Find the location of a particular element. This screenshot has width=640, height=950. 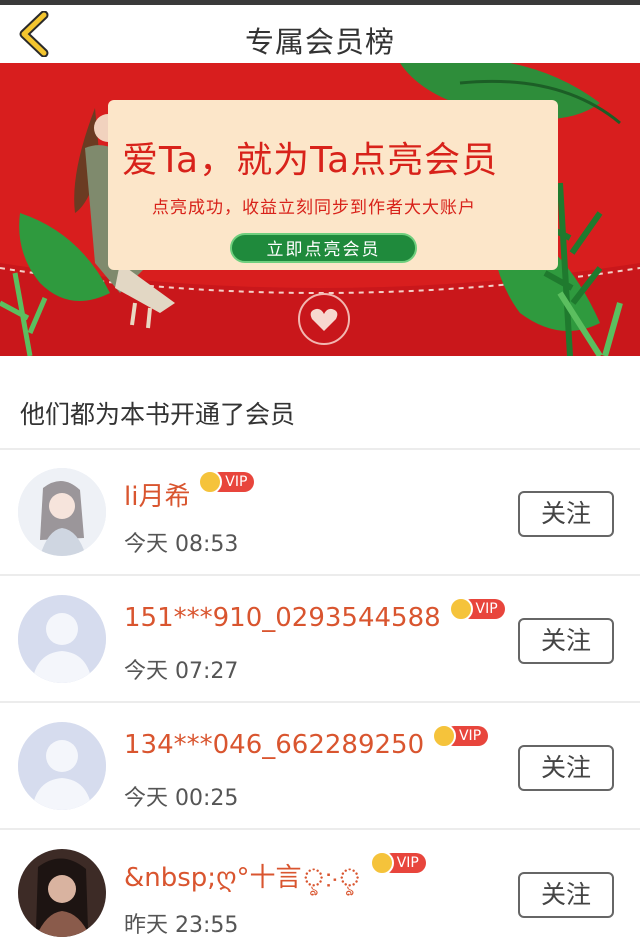

member-name: &nbsp;ღ°十言ৢ჻ৢ is located at coordinates (243, 878).